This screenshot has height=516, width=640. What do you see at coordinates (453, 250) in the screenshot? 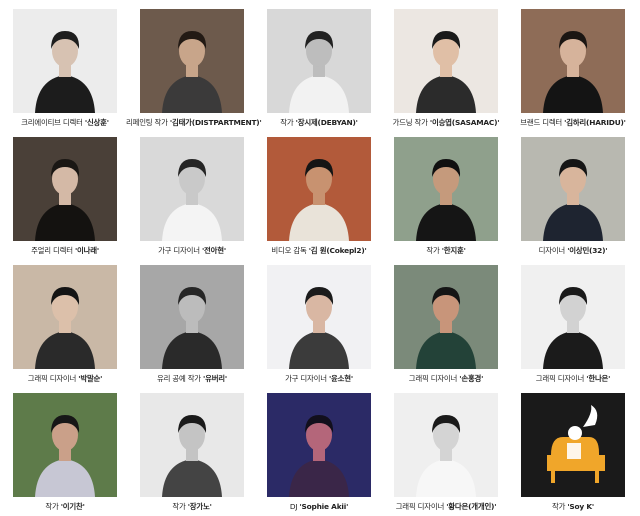
I see `profile-name: '한지훈'` at bounding box center [453, 250].